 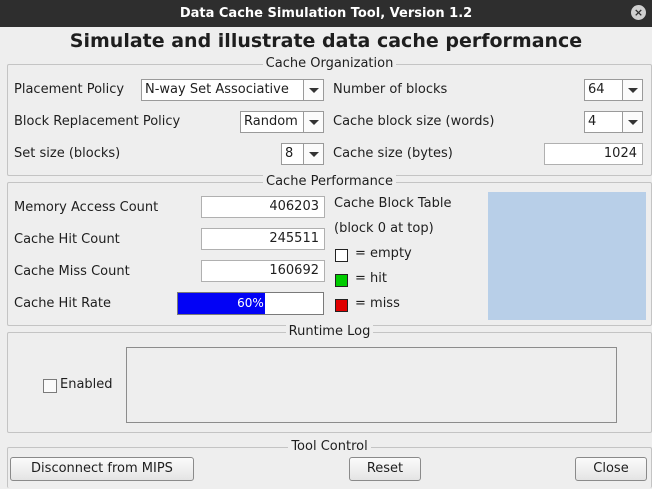 I want to click on legend-empty: = empty, so click(x=383, y=253).